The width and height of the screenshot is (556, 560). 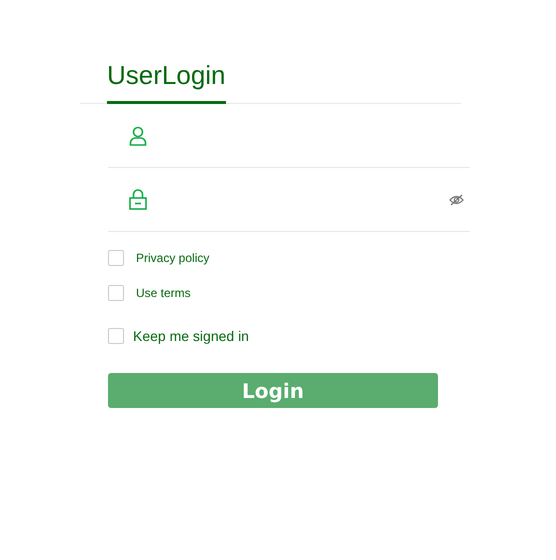 What do you see at coordinates (173, 257) in the screenshot?
I see `agreement-label: Privacy policy` at bounding box center [173, 257].